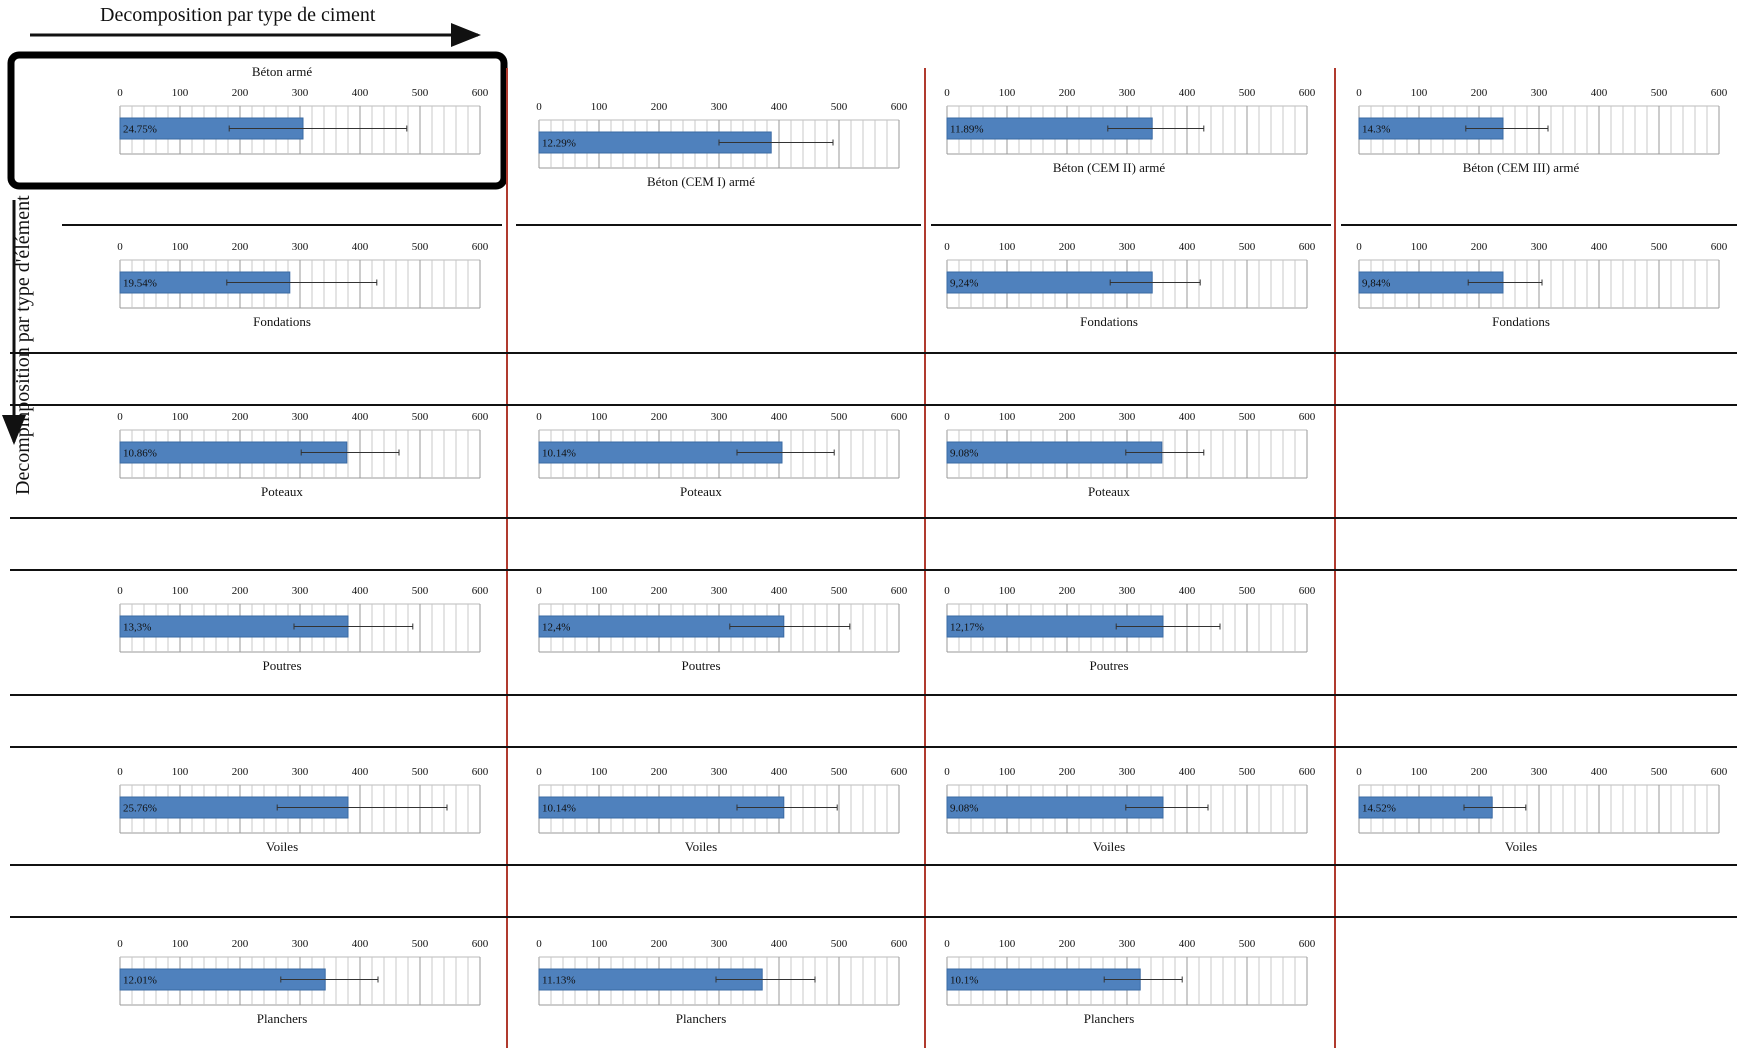  I want to click on data-label: 9,24%, so click(964, 284).